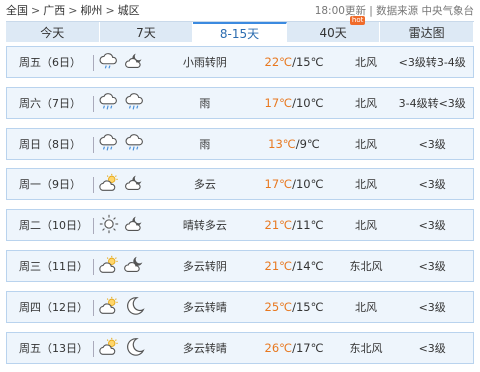 The width and height of the screenshot is (480, 372). What do you see at coordinates (278, 348) in the screenshot?
I see `high-temperature: 26℃` at bounding box center [278, 348].